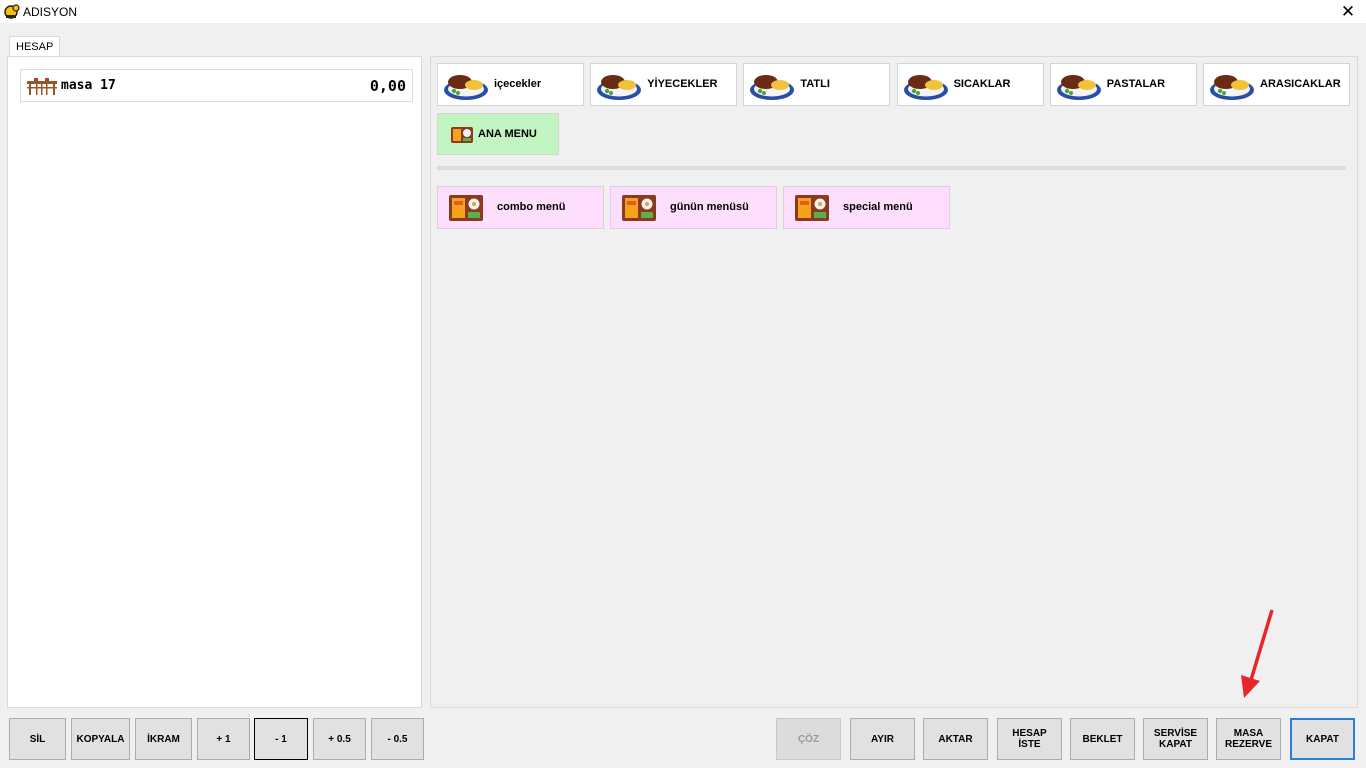 The height and width of the screenshot is (768, 1366). I want to click on menu-item-button: günün menüsü, so click(693, 207).